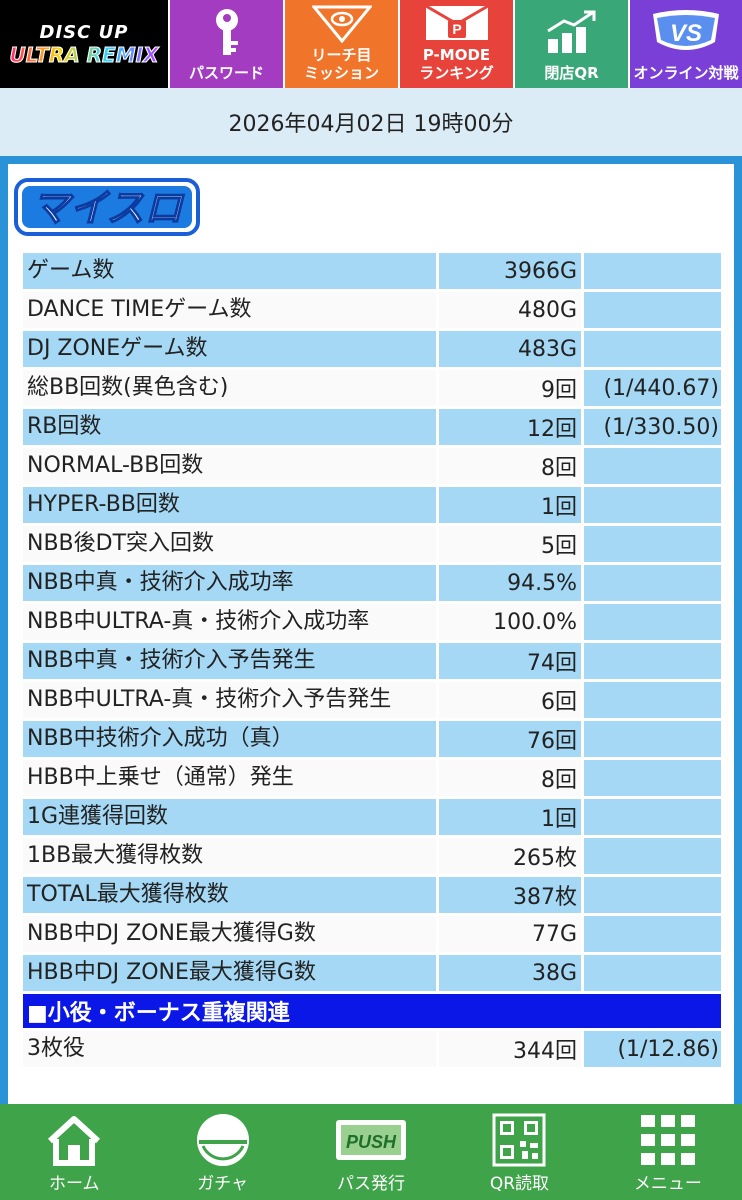 The width and height of the screenshot is (742, 1200). What do you see at coordinates (226, 73) in the screenshot?
I see `nav-label-password: パスワード` at bounding box center [226, 73].